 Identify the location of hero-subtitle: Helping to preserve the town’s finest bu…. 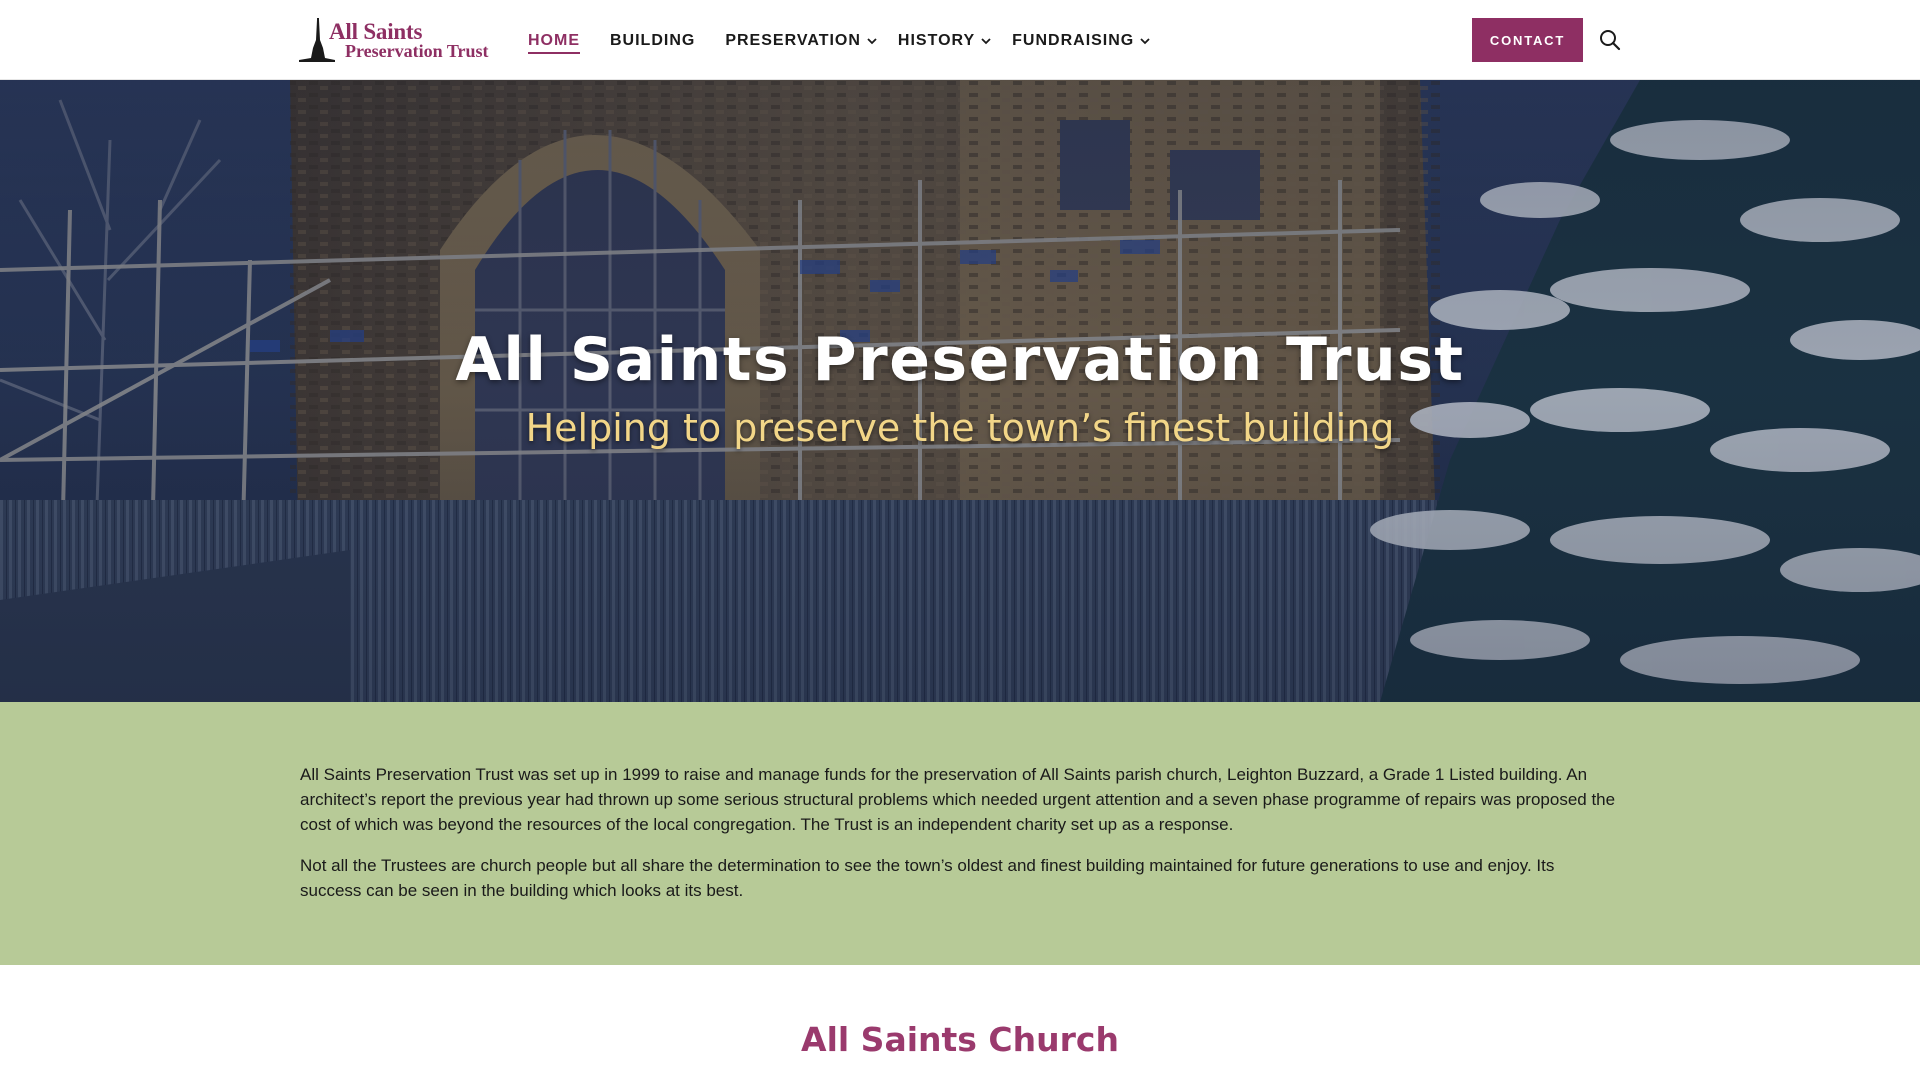
(960, 428).